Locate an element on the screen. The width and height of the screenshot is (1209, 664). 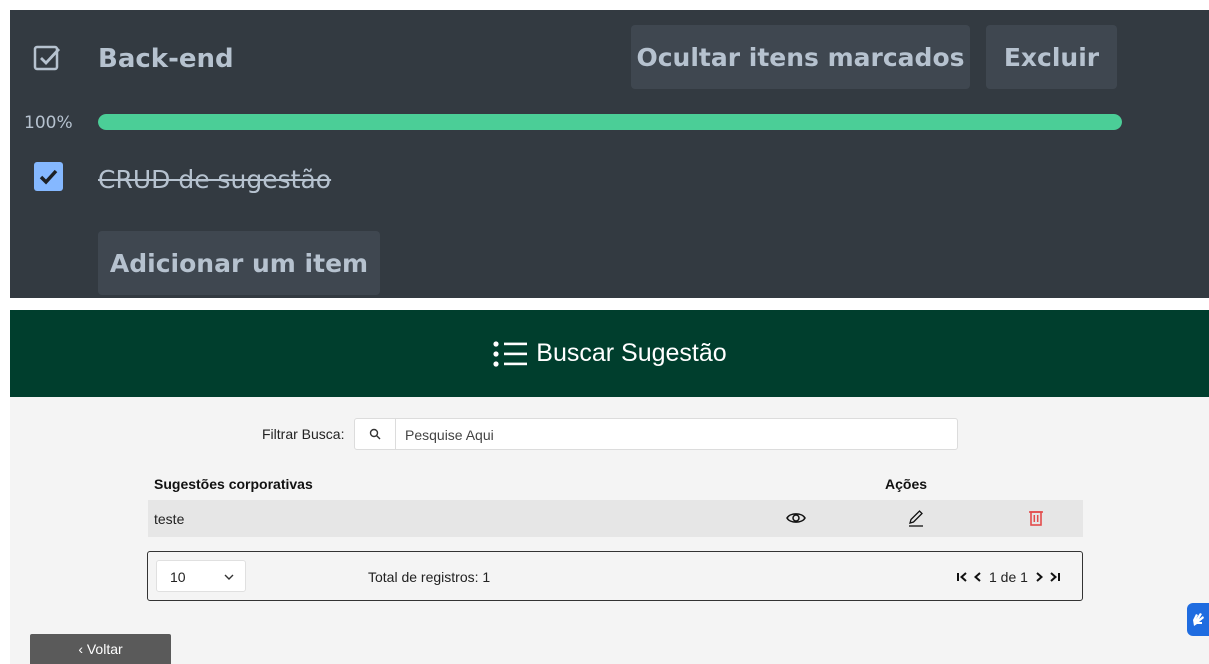
page-size-select: 10 is located at coordinates (201, 576).